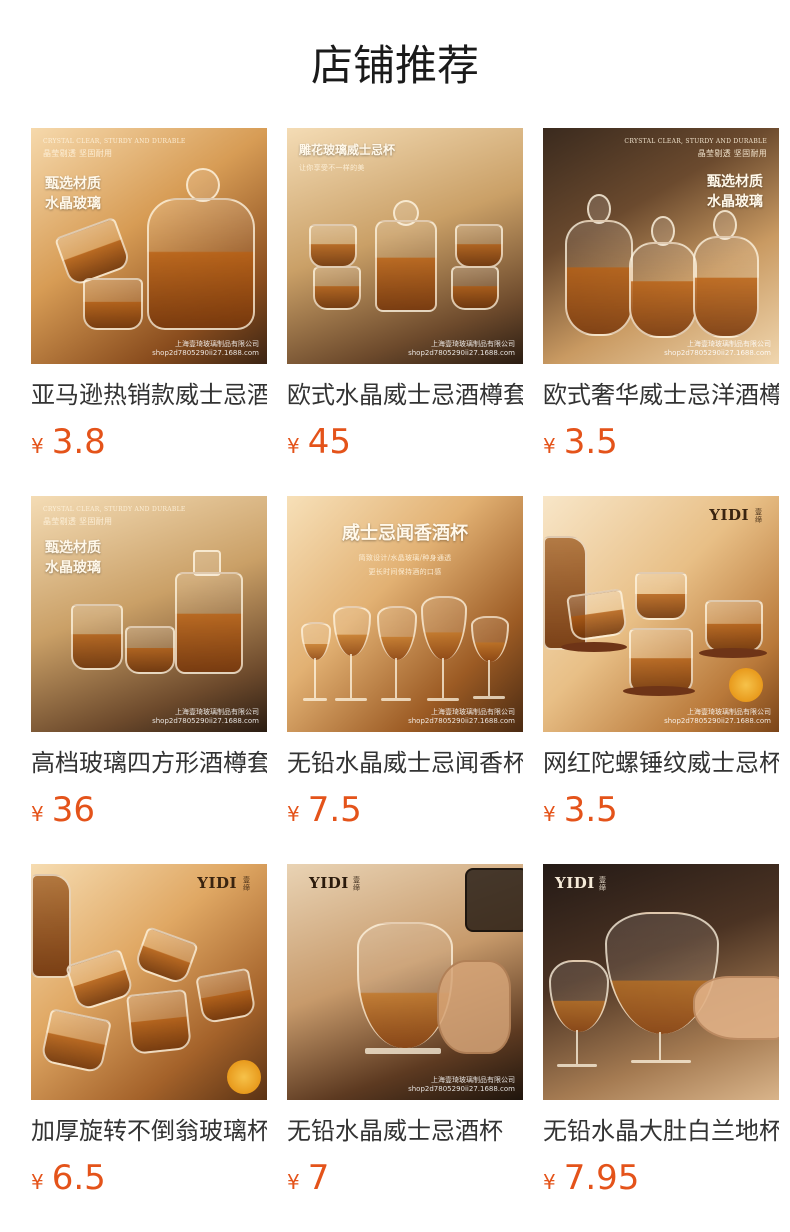 The width and height of the screenshot is (790, 1232). I want to click on lantern, so click(494, 900).